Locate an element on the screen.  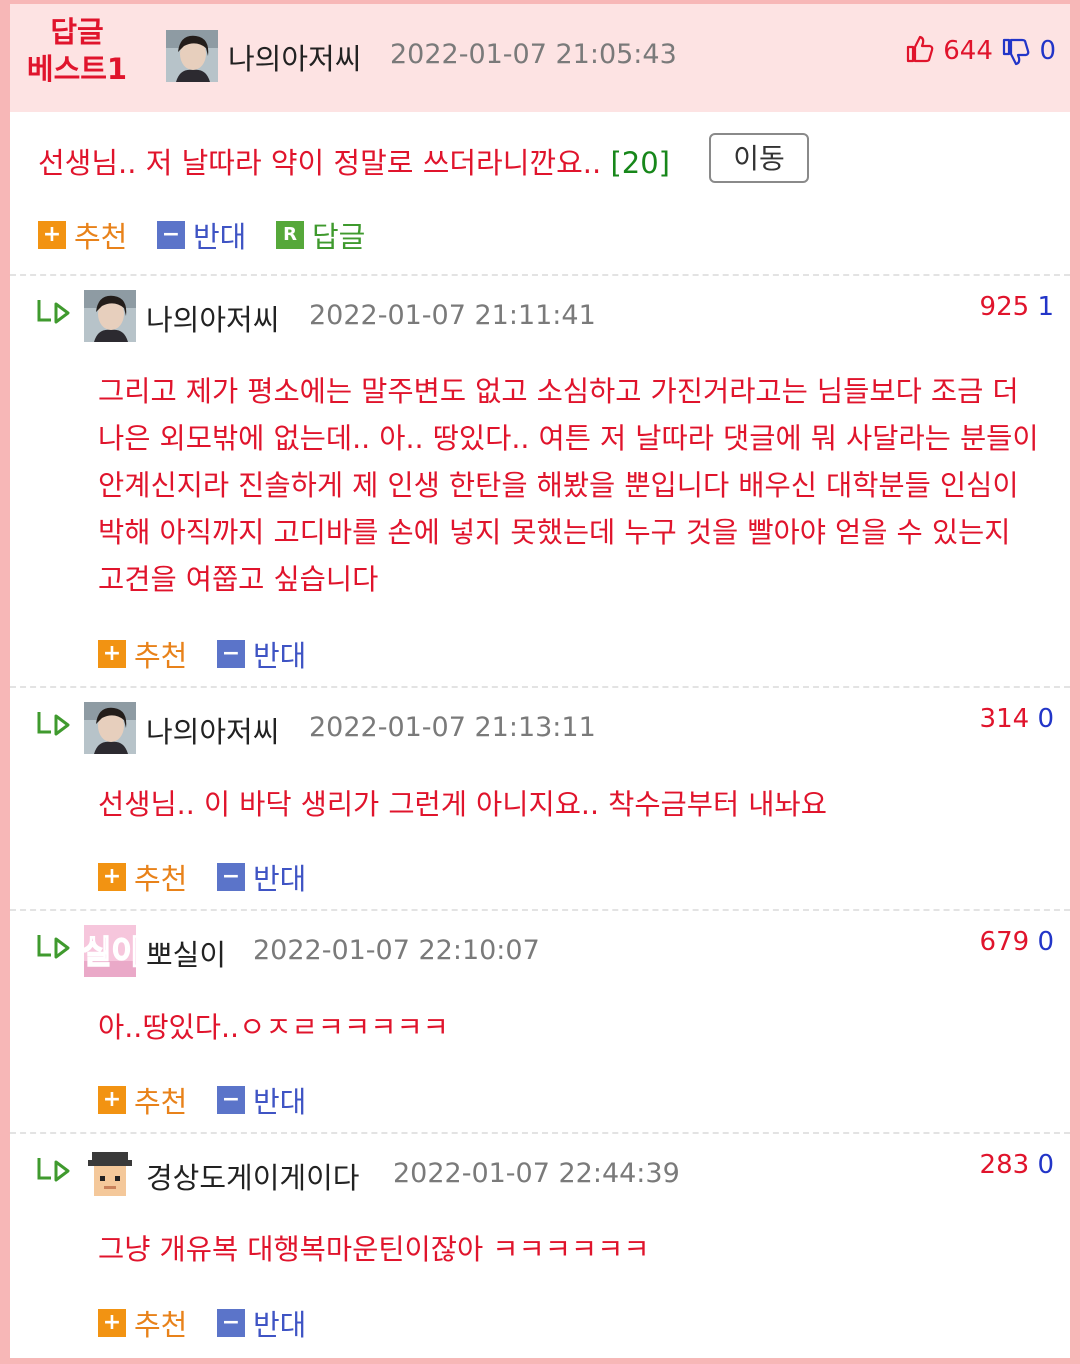
comment-votes: 283 0 is located at coordinates (1017, 1165).